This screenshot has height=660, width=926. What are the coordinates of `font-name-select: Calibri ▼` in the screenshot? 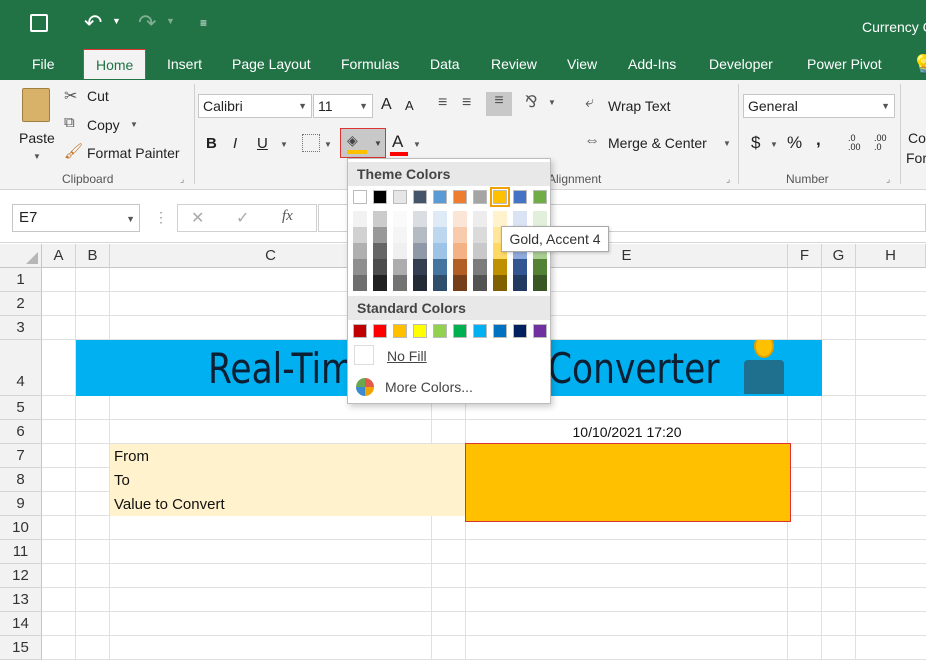 It's located at (255, 106).